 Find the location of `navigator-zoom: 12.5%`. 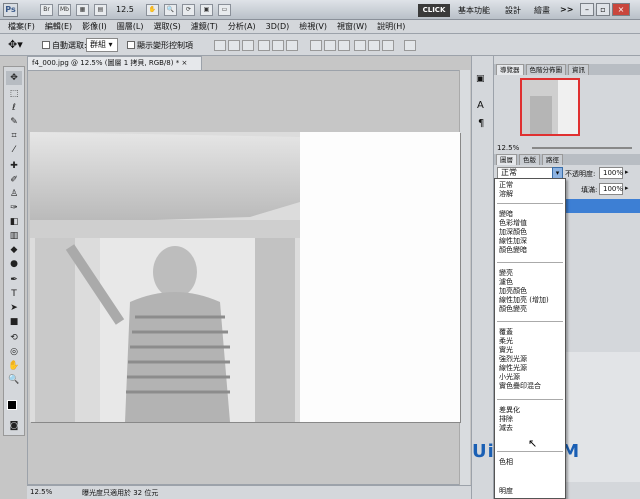

navigator-zoom: 12.5% is located at coordinates (508, 148).